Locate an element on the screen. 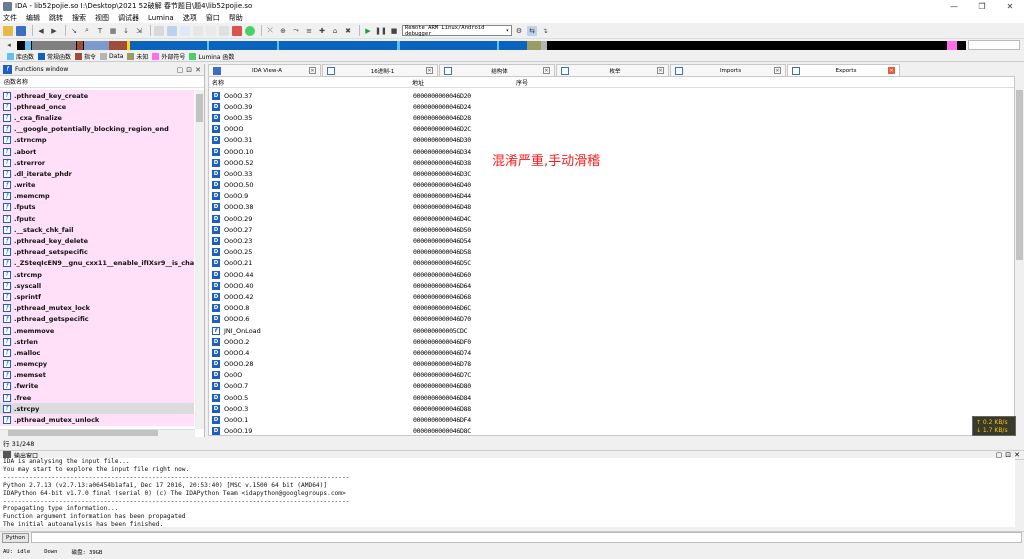  function-row: f .pthread_key_delete is located at coordinates (97, 241).